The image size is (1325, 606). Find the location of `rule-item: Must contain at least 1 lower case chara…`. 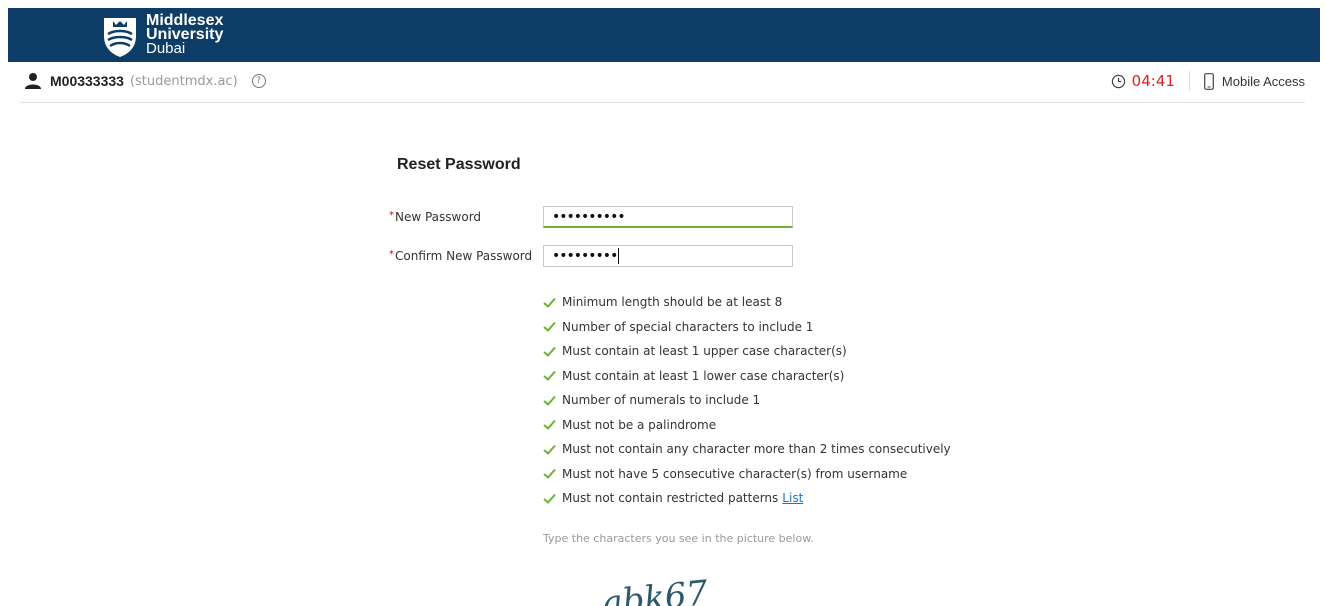

rule-item: Must contain at least 1 lower case chara… is located at coordinates (747, 376).